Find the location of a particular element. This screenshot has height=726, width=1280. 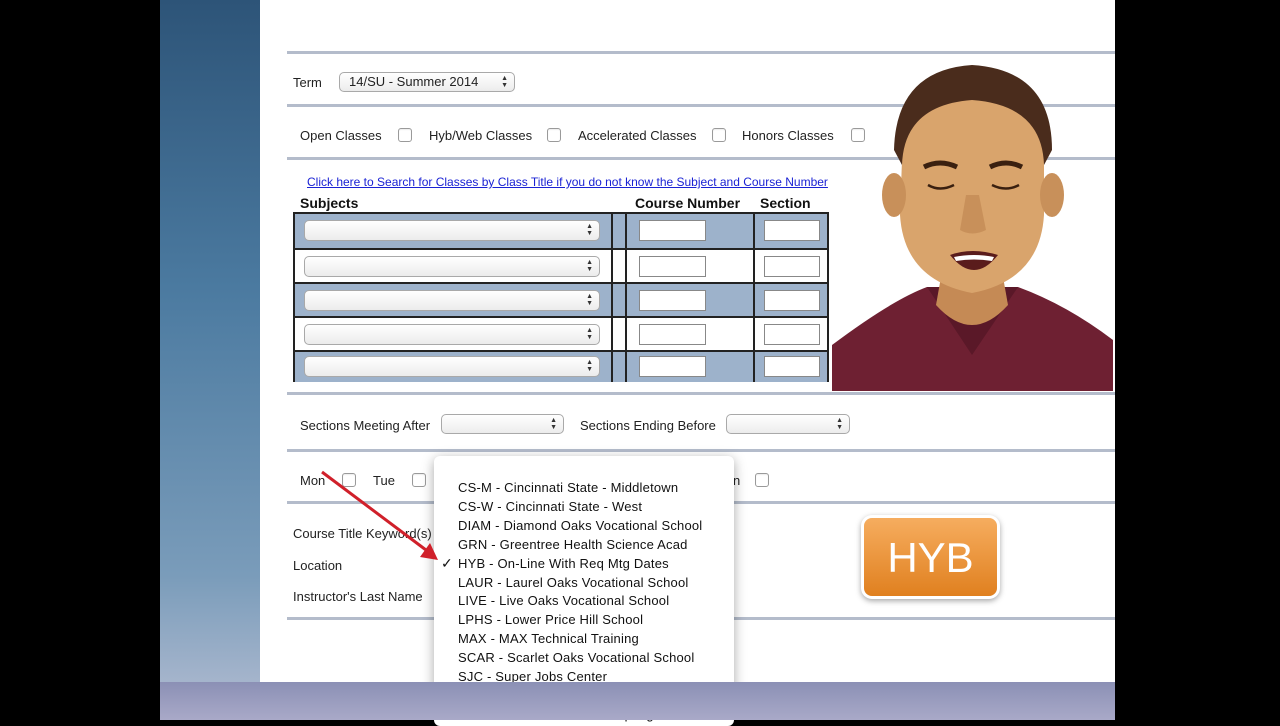

open-classes-label: Open Classes is located at coordinates (341, 135).